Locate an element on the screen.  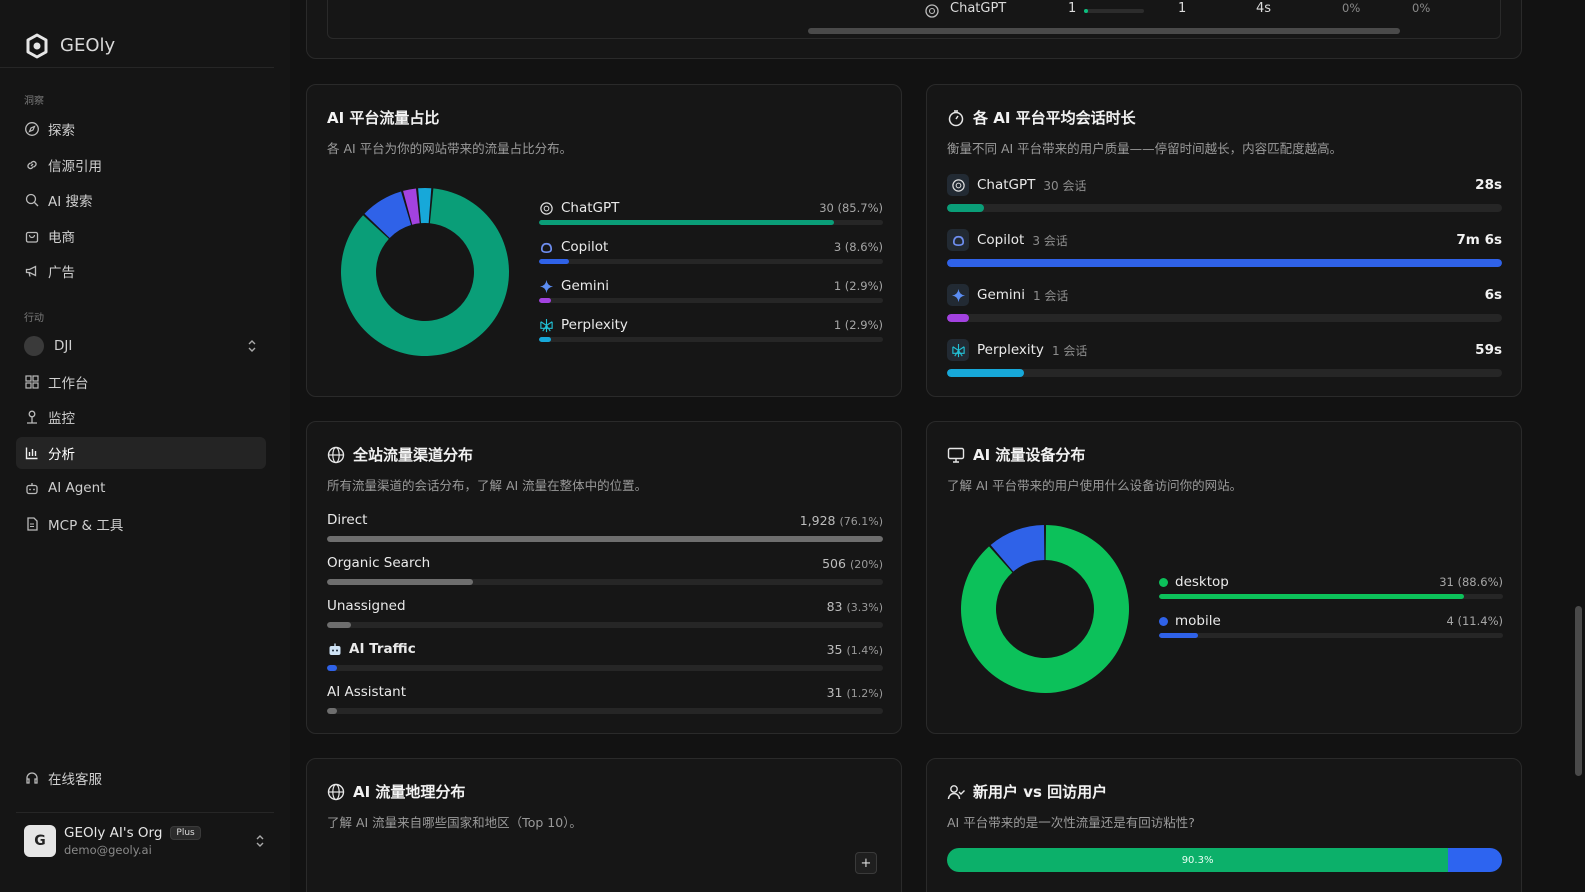
headset-icon is located at coordinates (32, 778).